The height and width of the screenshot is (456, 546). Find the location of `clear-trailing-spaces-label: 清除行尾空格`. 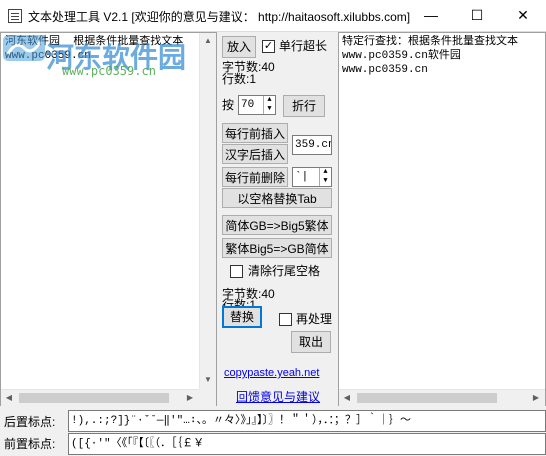

clear-trailing-spaces-label: 清除行尾空格 is located at coordinates (284, 271).